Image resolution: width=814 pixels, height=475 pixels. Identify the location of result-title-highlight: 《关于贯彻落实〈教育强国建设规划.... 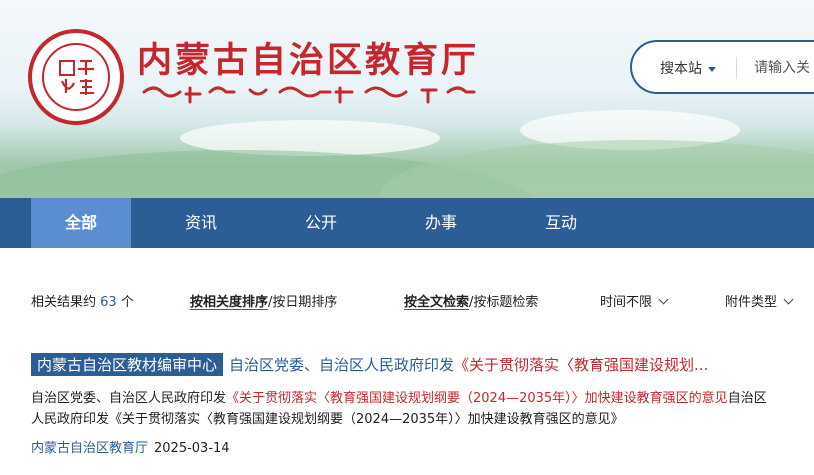
(581, 365).